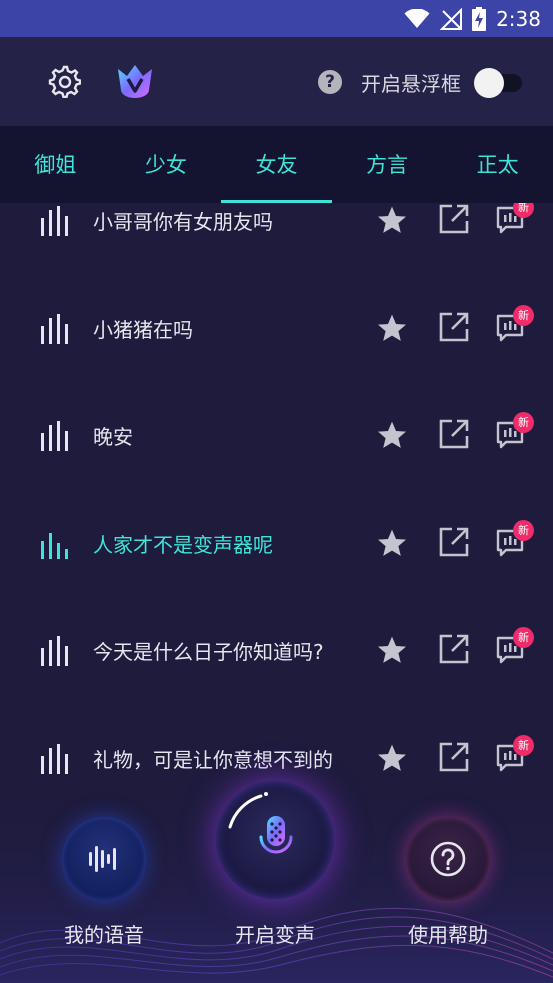 Image resolution: width=553 pixels, height=983 pixels. What do you see at coordinates (183, 222) in the screenshot?
I see `voice-title: 小哥哥你有女朋友吗` at bounding box center [183, 222].